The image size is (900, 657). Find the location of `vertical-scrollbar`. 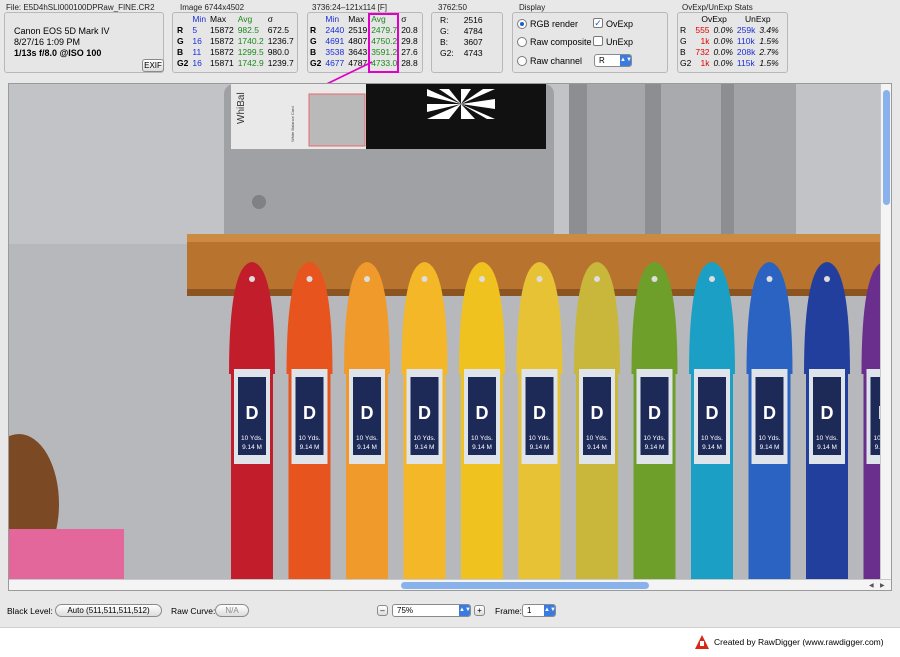

vertical-scrollbar is located at coordinates (885, 332).